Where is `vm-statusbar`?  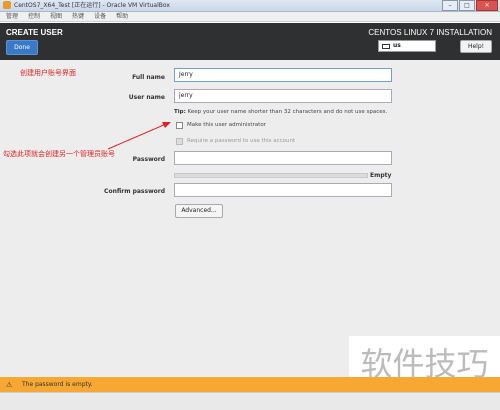
vm-statusbar is located at coordinates (250, 401).